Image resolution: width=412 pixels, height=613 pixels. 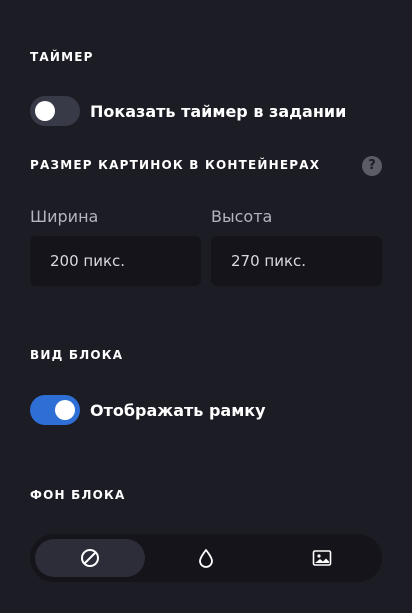 What do you see at coordinates (218, 111) in the screenshot?
I see `timer-toggle-label: Показать таймер в задании` at bounding box center [218, 111].